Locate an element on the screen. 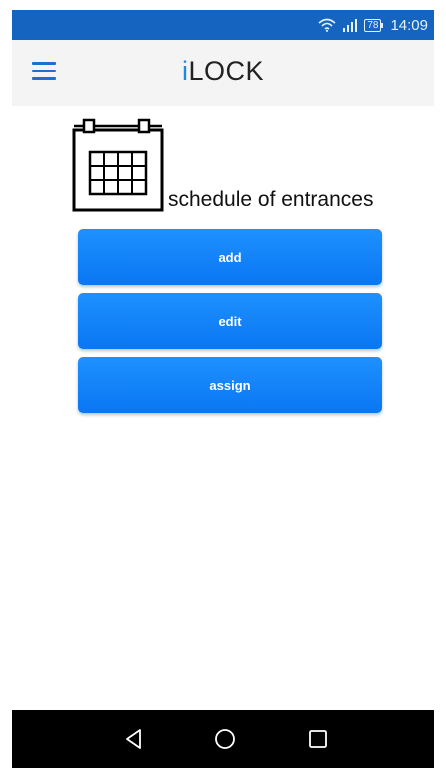 The width and height of the screenshot is (446, 778). add-button: add is located at coordinates (230, 257).